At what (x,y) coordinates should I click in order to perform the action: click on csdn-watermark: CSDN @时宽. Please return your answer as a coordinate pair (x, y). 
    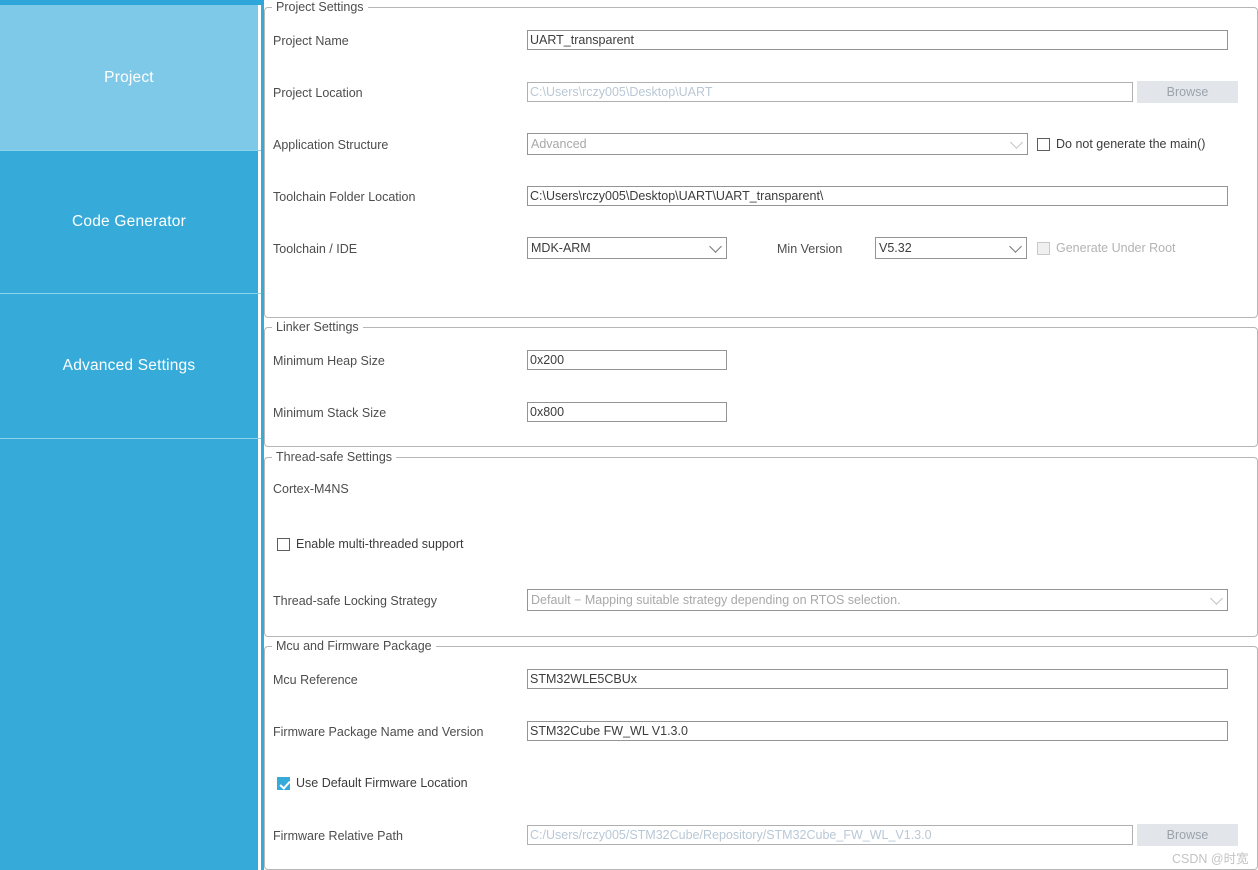
    Looking at the image, I should click on (1210, 859).